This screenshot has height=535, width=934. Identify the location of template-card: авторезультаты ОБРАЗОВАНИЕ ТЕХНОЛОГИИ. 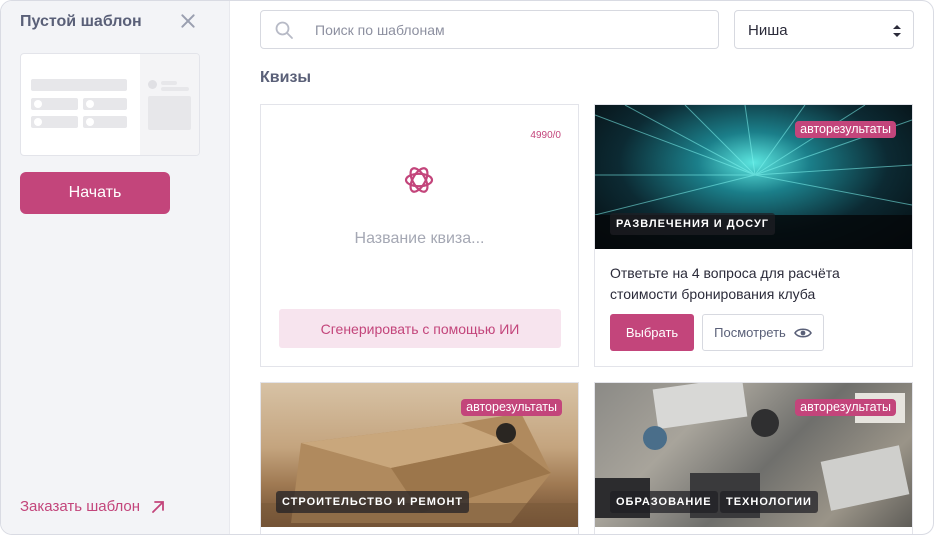
(753, 458).